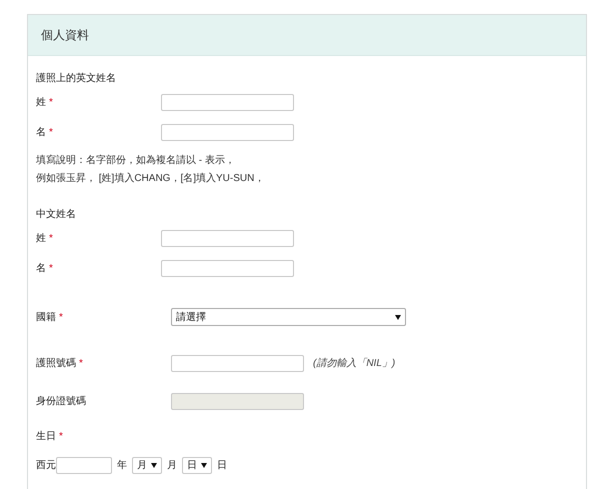  What do you see at coordinates (197, 465) in the screenshot?
I see `day-select: 日` at bounding box center [197, 465].